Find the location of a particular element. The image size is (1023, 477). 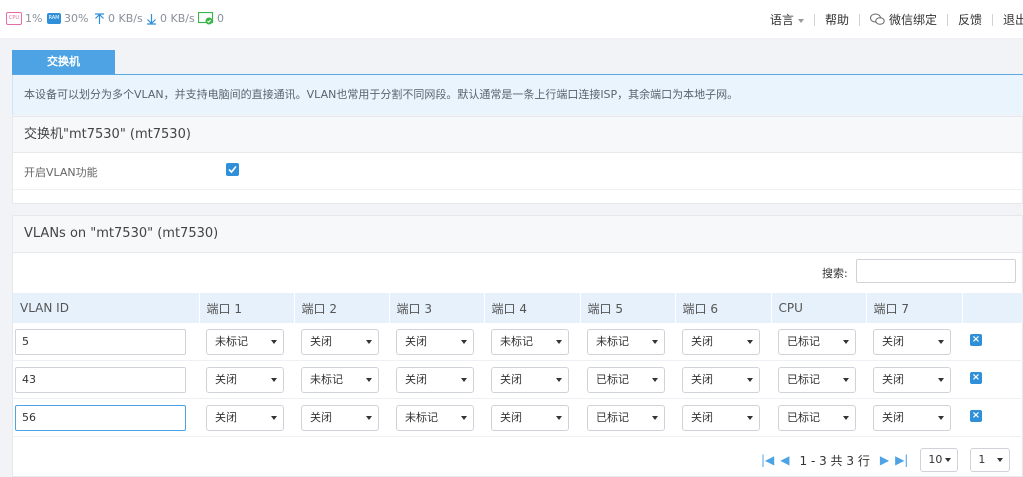

column-header: 端口 7 is located at coordinates (914, 308).